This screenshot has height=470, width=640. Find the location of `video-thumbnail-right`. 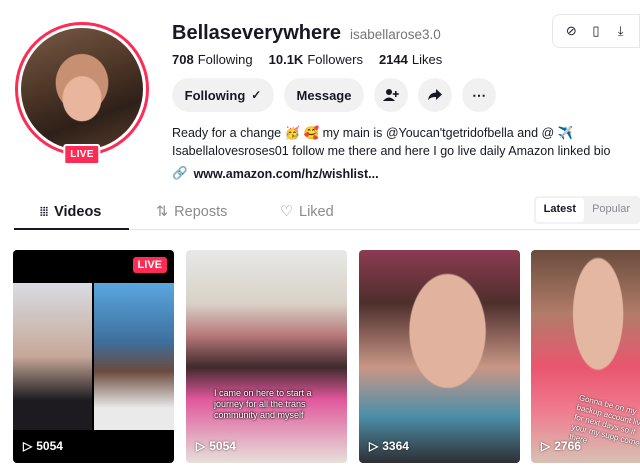

video-thumbnail-right is located at coordinates (134, 356).